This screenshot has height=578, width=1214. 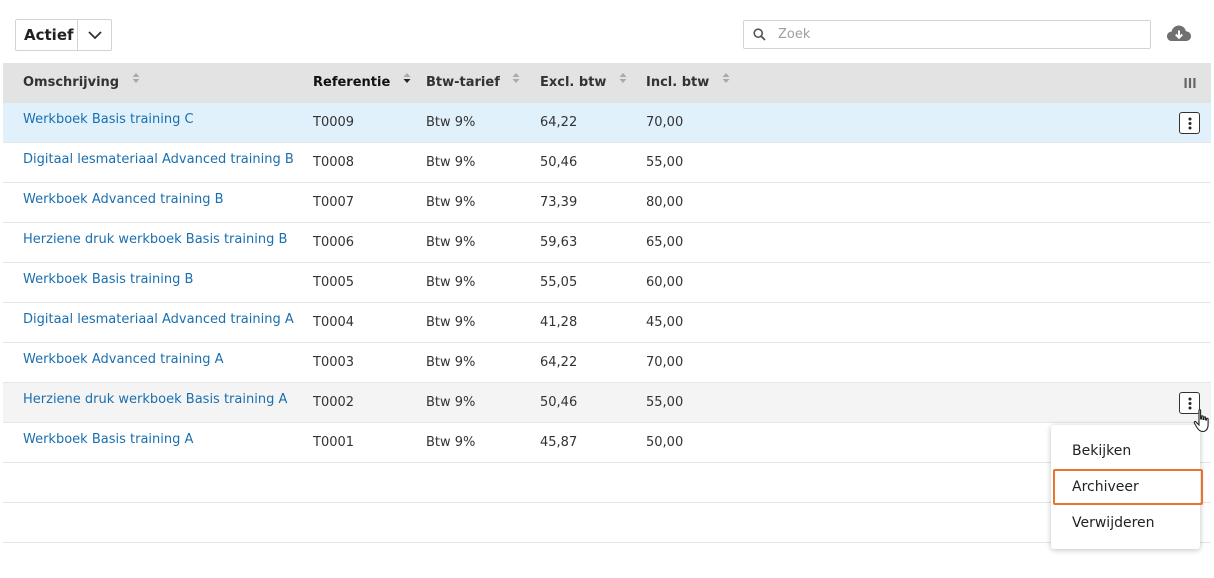 What do you see at coordinates (1189, 123) in the screenshot?
I see `kebab-icon` at bounding box center [1189, 123].